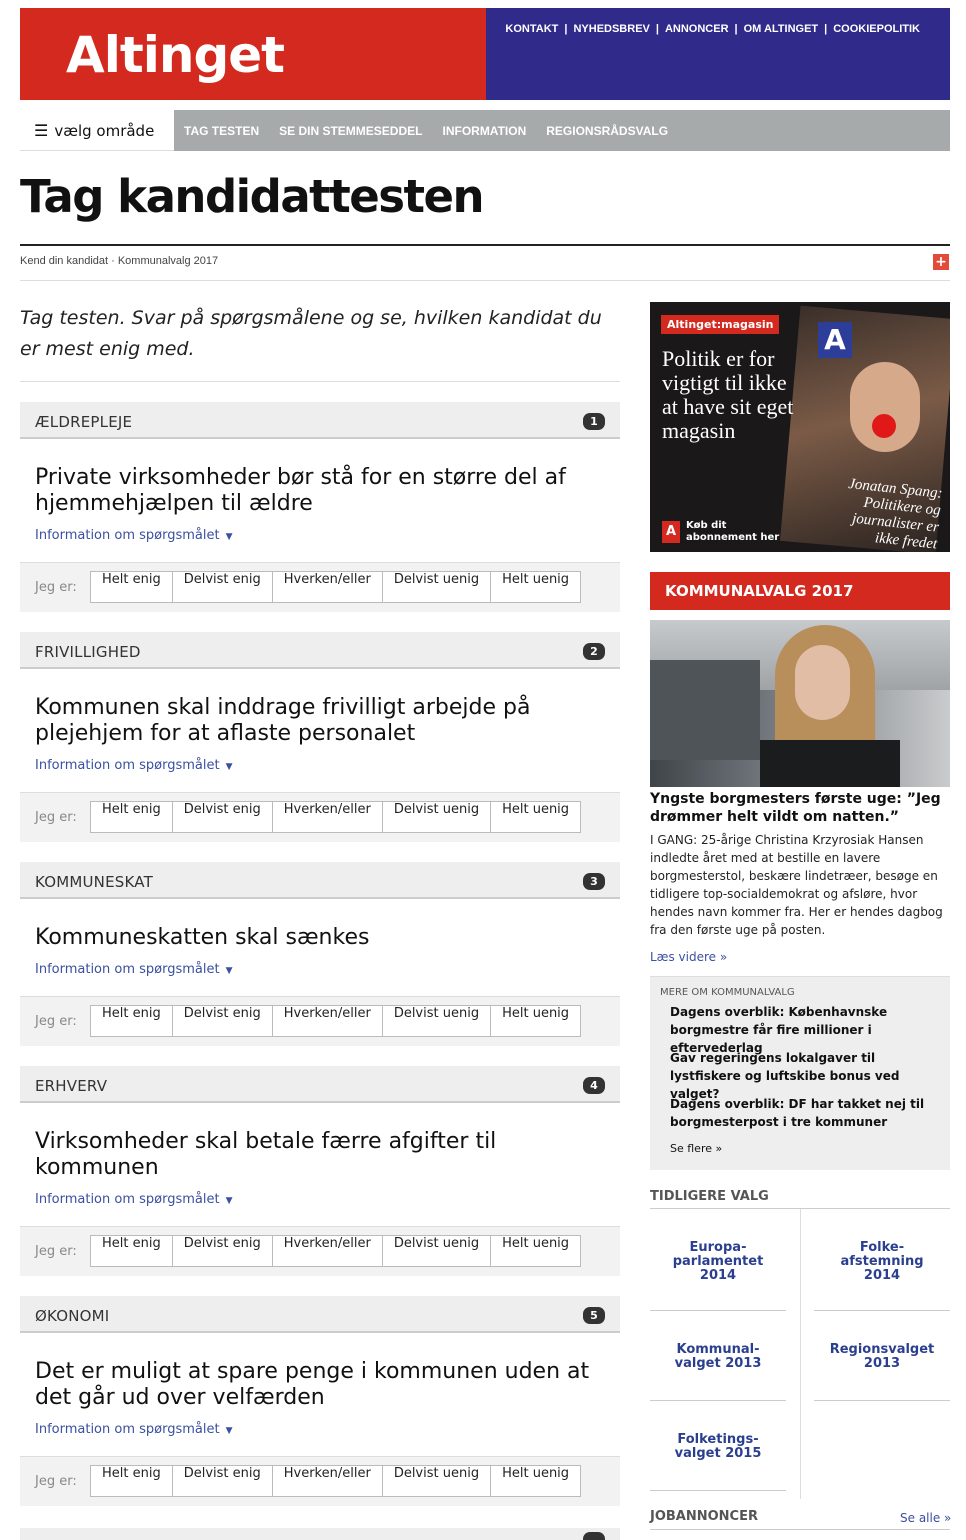  I want to click on altinget-a-icon: A, so click(671, 532).